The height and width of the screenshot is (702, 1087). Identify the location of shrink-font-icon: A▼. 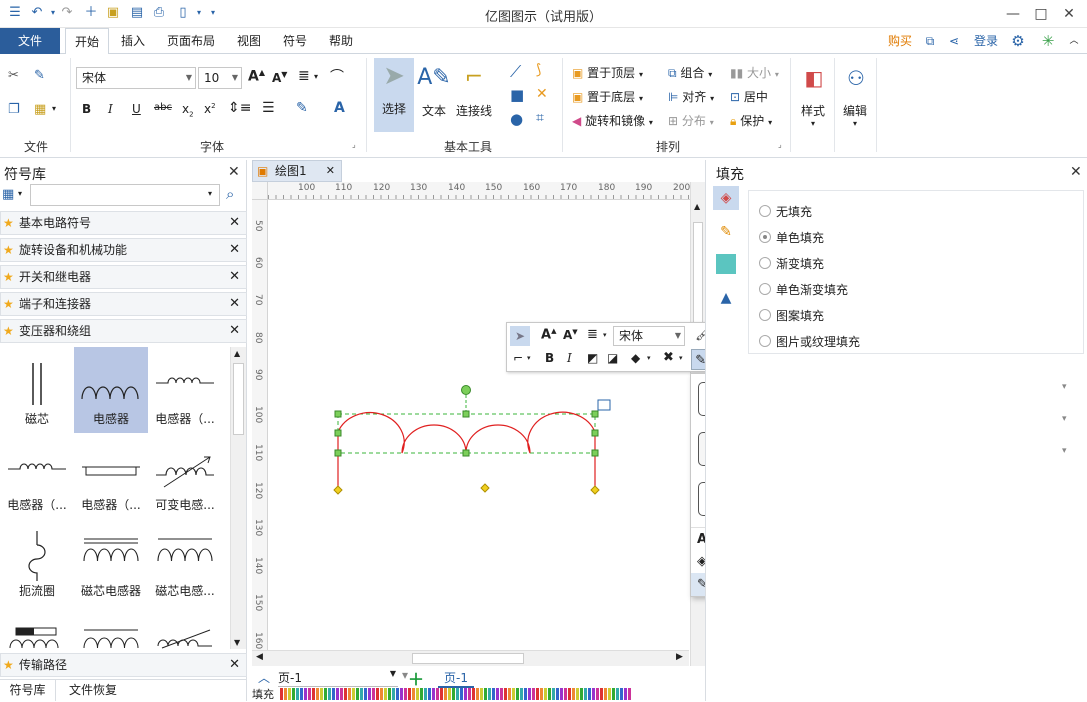
(570, 335).